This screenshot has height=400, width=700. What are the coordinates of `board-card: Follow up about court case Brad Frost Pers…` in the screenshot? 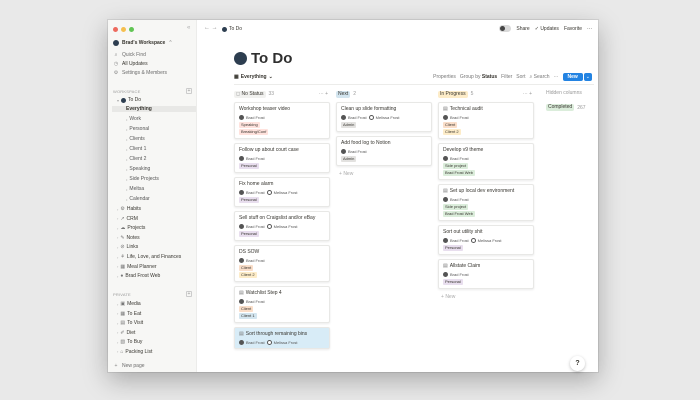 It's located at (282, 158).